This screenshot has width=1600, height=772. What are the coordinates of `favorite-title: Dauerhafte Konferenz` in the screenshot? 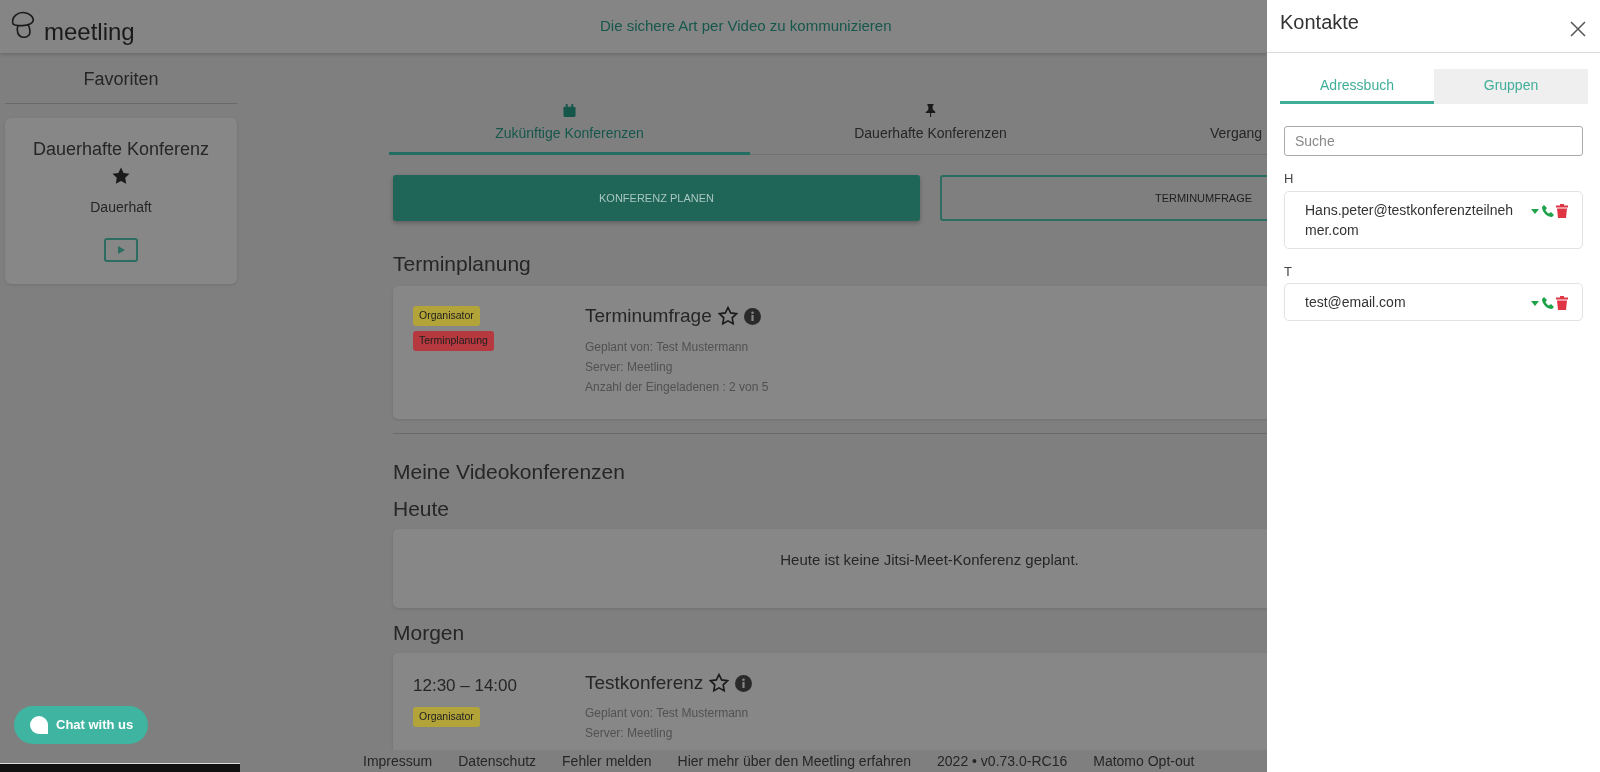 It's located at (121, 149).